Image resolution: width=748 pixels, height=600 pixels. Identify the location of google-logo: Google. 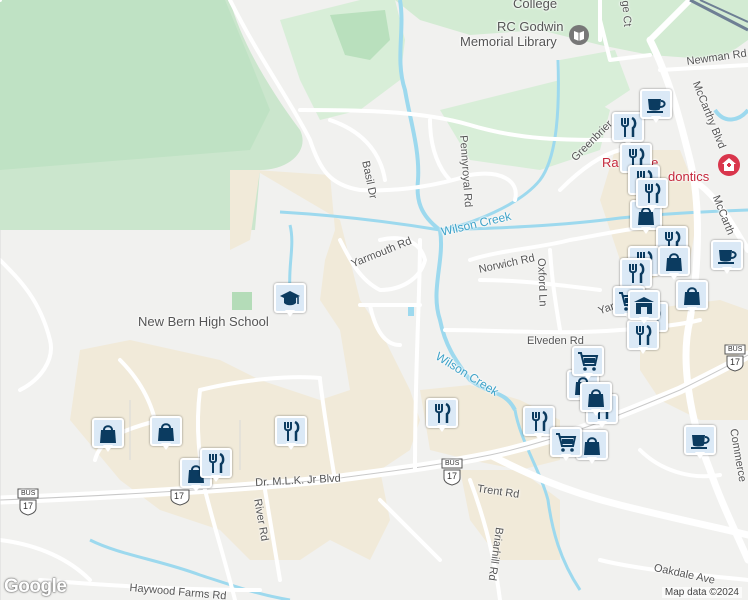
(35, 587).